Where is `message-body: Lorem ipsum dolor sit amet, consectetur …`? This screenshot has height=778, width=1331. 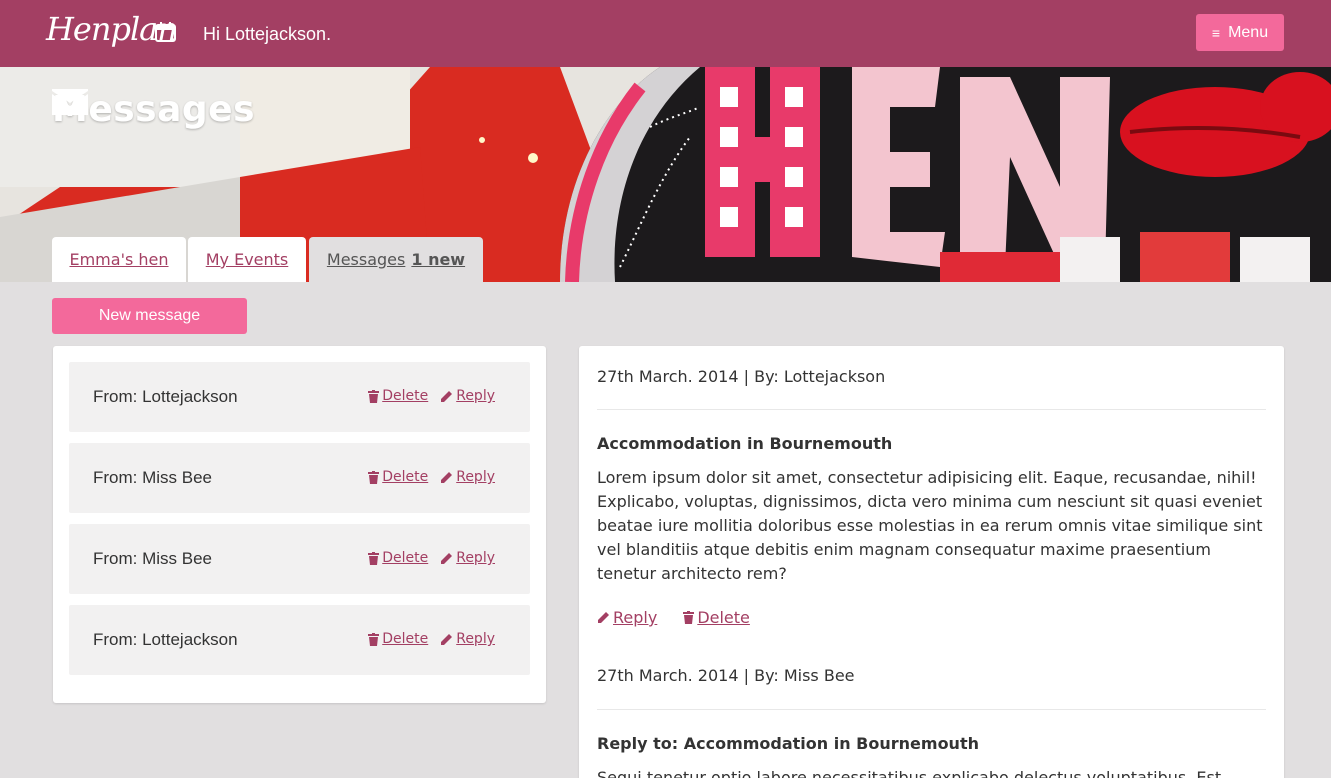 message-body: Lorem ipsum dolor sit amet, consectetur … is located at coordinates (930, 525).